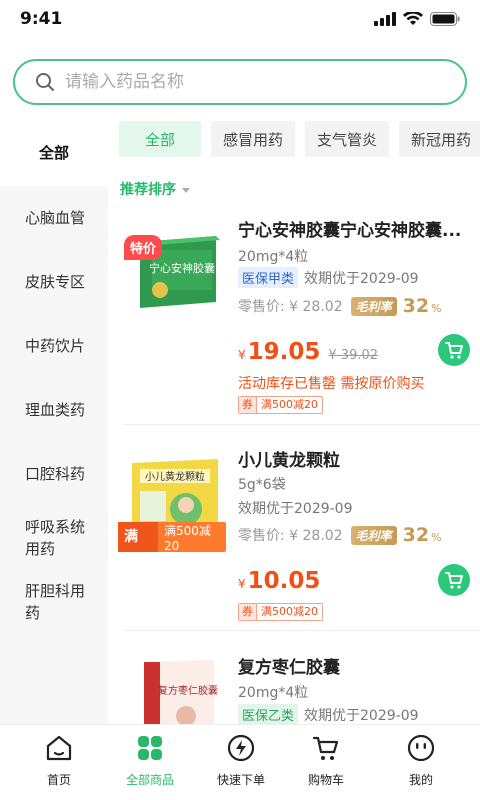  I want to click on sidebar-item-skin: 皮肤专区, so click(54, 282).